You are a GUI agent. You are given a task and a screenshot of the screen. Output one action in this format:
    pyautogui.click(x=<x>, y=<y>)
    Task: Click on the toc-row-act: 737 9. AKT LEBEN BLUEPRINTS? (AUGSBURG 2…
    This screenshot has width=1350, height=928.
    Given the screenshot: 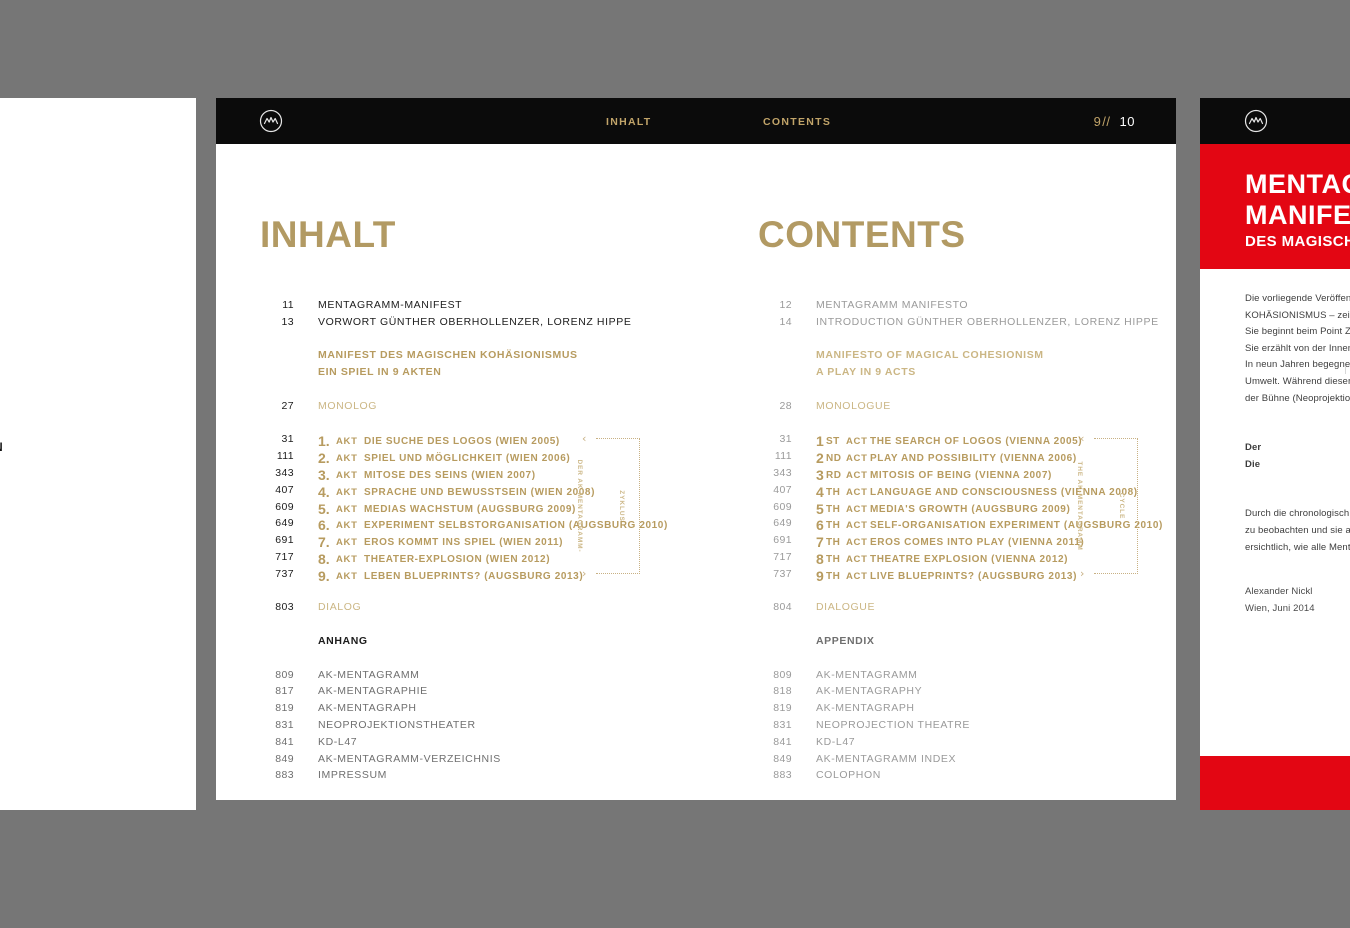 What is the action you would take?
    pyautogui.click(x=490, y=576)
    